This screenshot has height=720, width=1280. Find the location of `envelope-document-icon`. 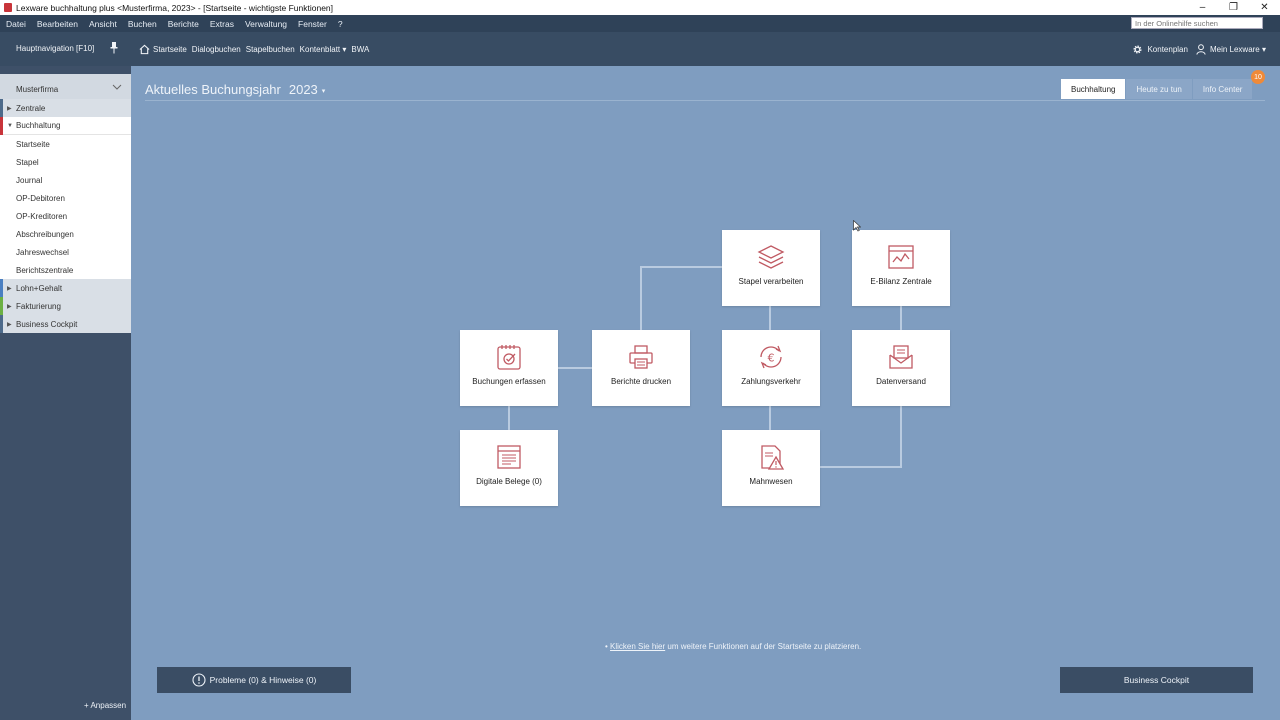

envelope-document-icon is located at coordinates (901, 357).